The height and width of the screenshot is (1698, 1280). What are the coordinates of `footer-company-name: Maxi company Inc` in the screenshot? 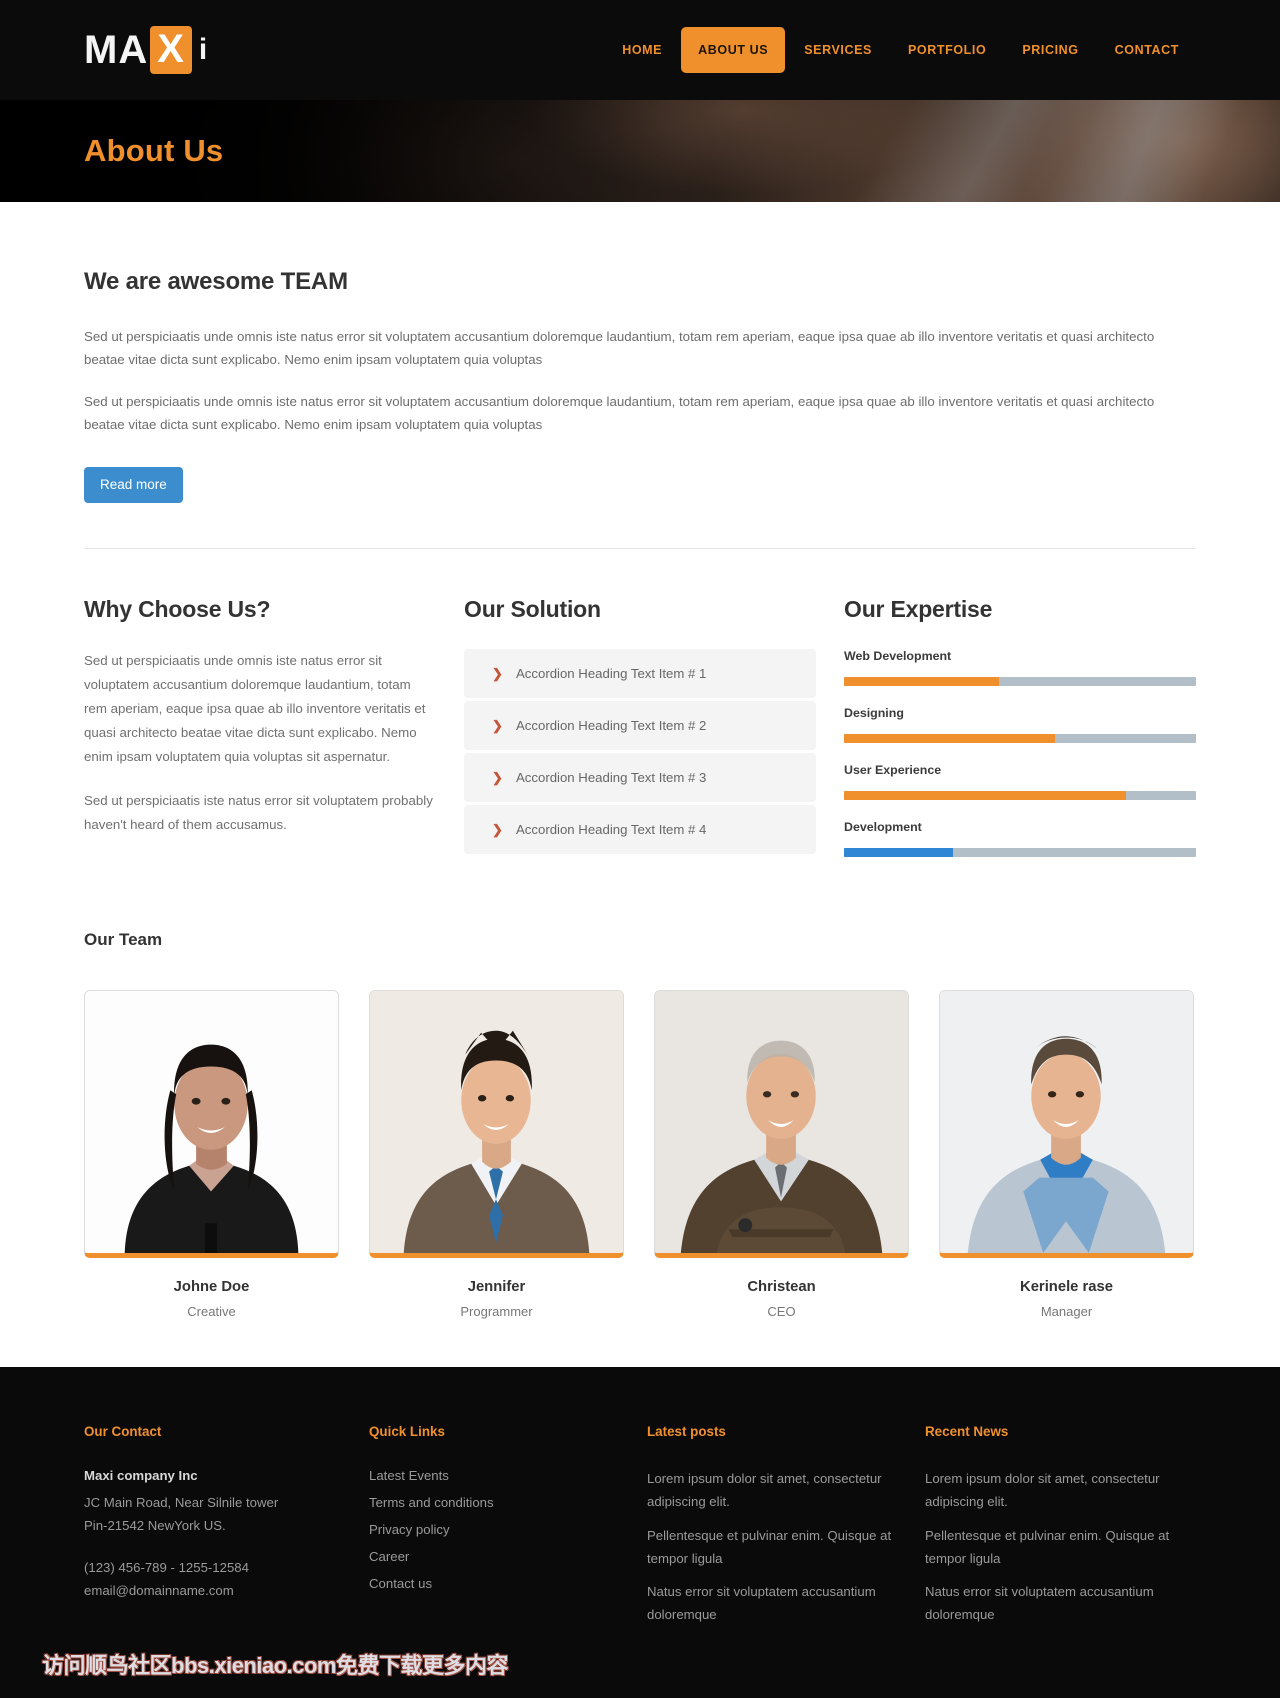 It's located at (141, 1476).